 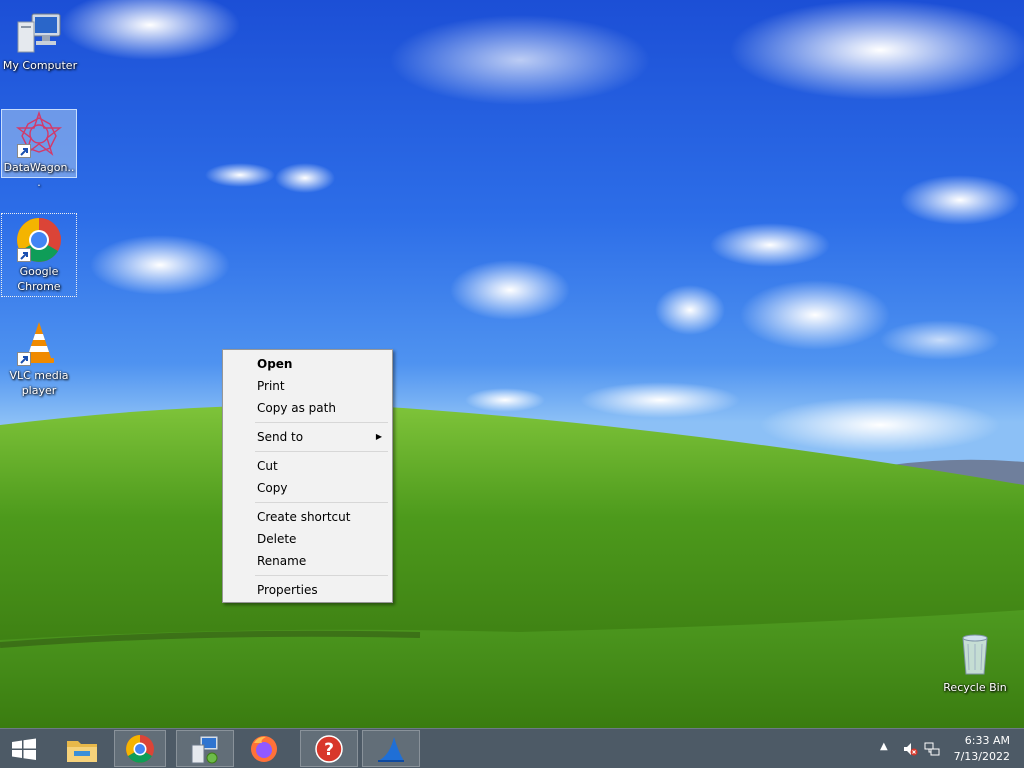 I want to click on desktop-icon-label: Google Chrome, so click(x=39, y=279).